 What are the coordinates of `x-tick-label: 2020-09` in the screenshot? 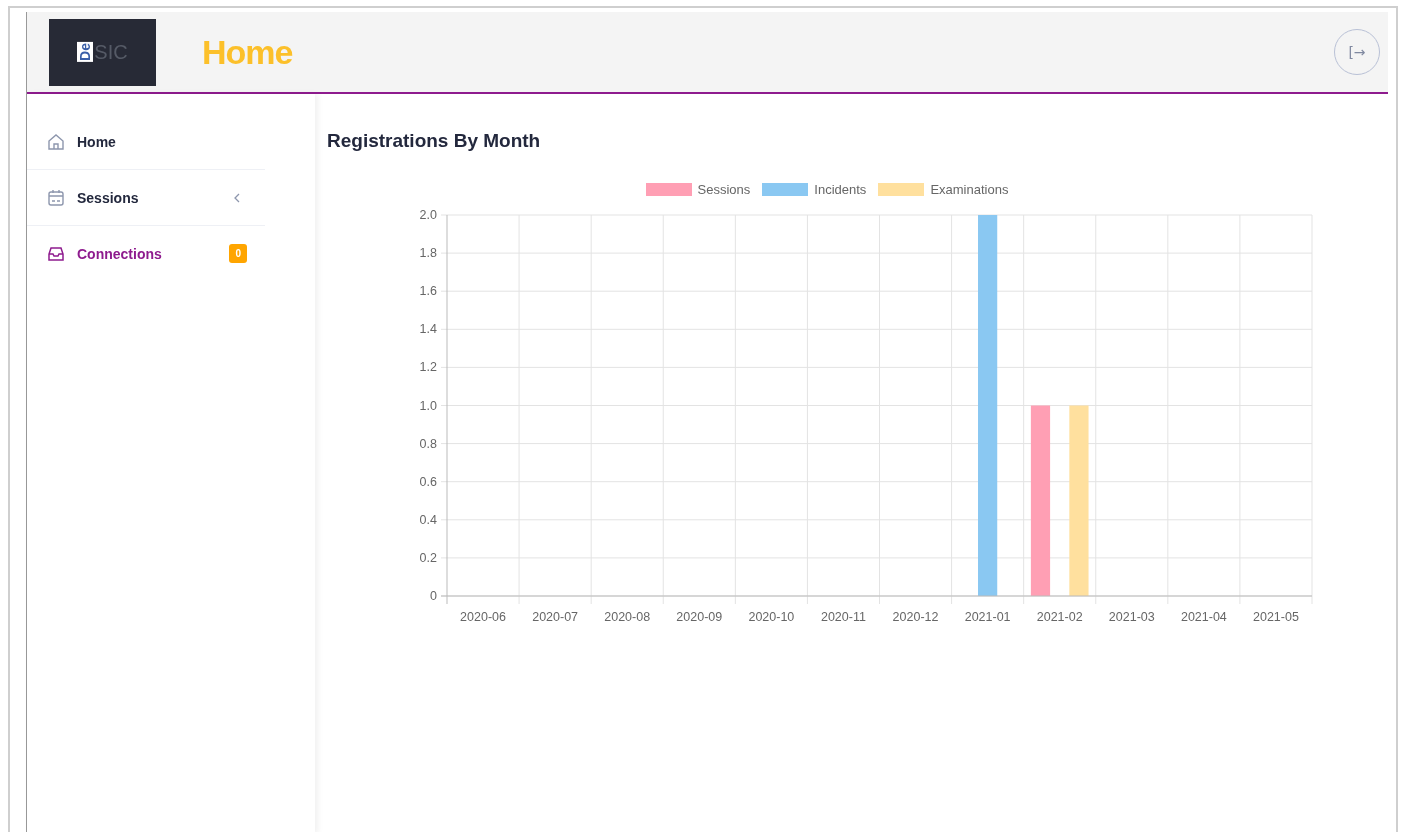 It's located at (699, 617).